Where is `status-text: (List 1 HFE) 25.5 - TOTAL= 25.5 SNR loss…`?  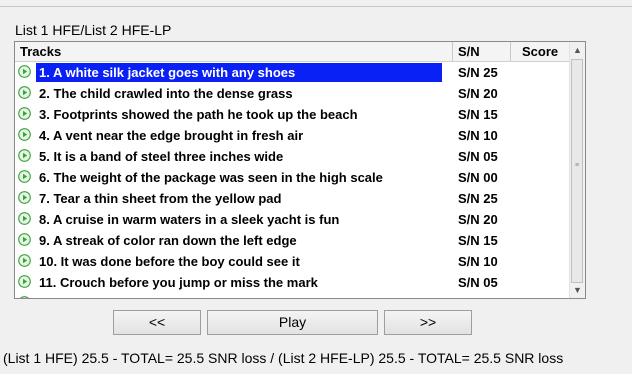
status-text: (List 1 HFE) 25.5 - TOTAL= 25.5 SNR loss… is located at coordinates (283, 358).